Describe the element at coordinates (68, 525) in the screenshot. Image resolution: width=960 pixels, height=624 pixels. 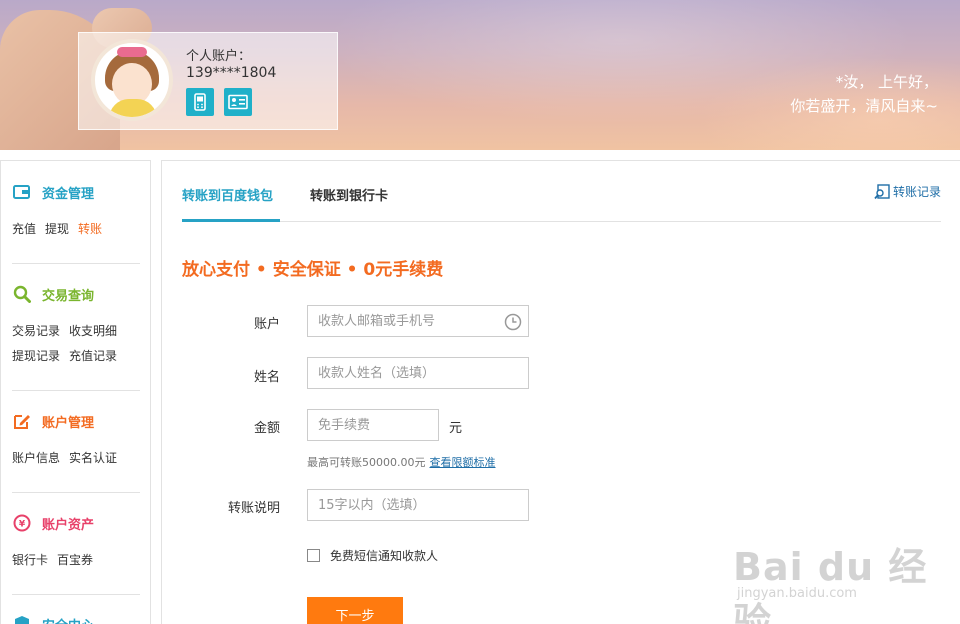
I see `sidebar-title-label: 账户资产` at that location.